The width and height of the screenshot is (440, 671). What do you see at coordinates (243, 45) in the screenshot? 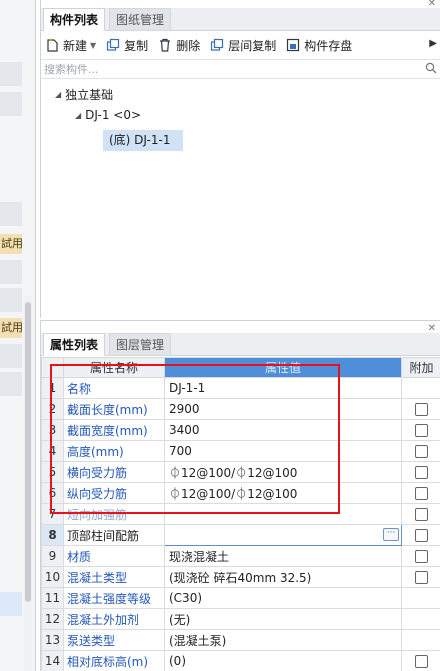
I see `floor-copy-button: 层间复制` at bounding box center [243, 45].